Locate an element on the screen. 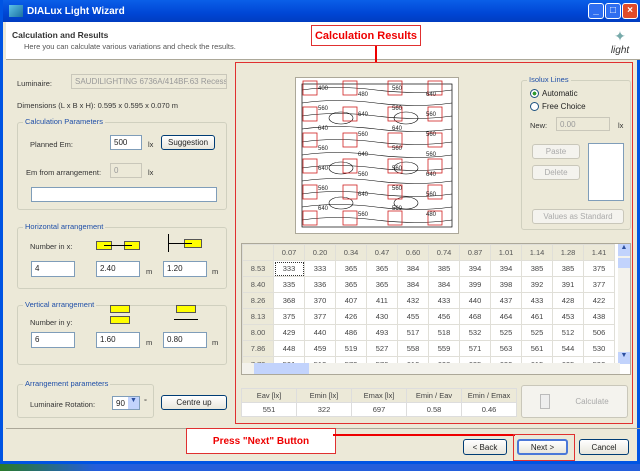 The image size is (640, 471). table-cell: 430 is located at coordinates (382, 316).